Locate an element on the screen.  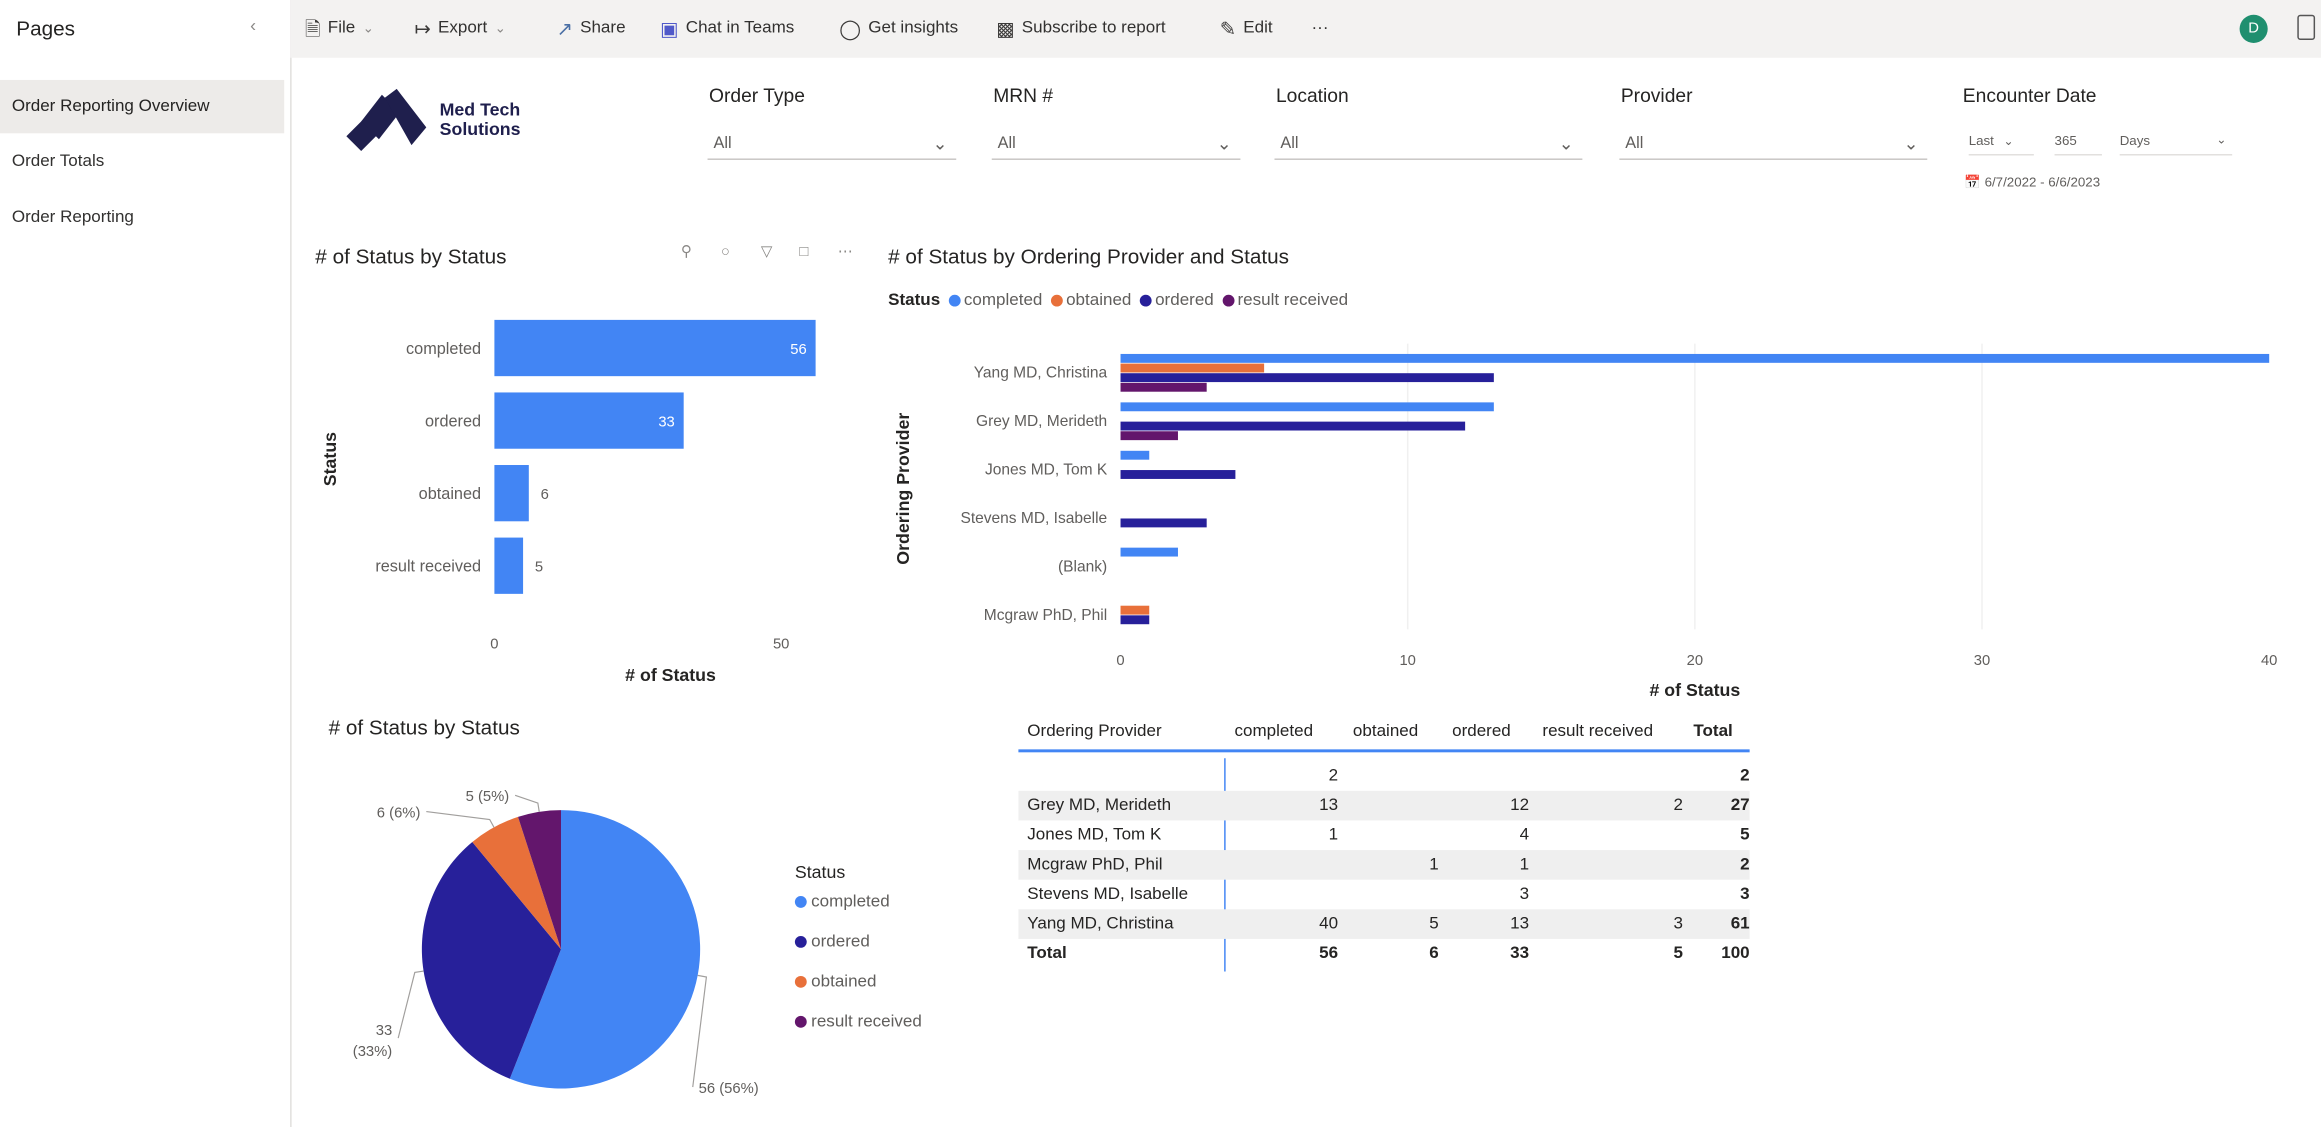
table-cell: 40 is located at coordinates (1329, 924).